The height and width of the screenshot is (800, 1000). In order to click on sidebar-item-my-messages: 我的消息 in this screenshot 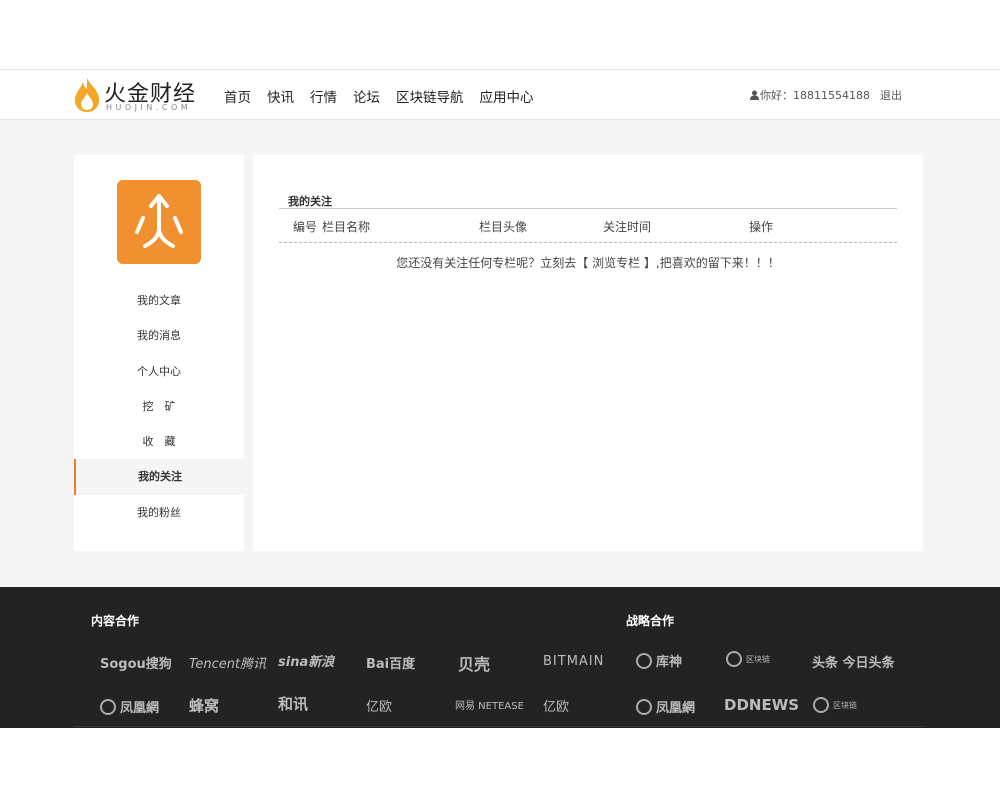, I will do `click(159, 335)`.